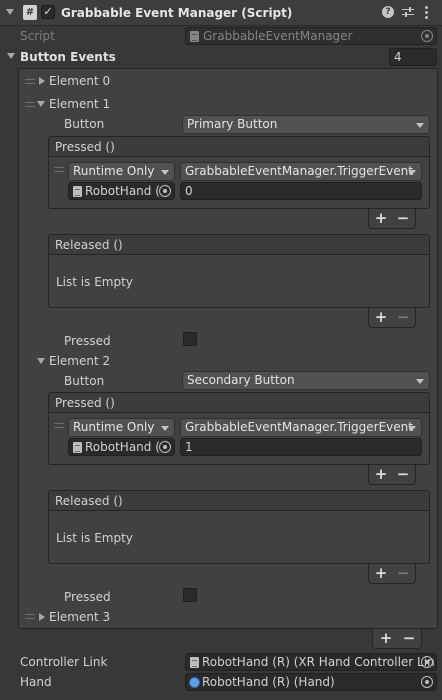 The height and width of the screenshot is (700, 442). I want to click on element-2-target-value: RobotHand (, so click(122, 447).